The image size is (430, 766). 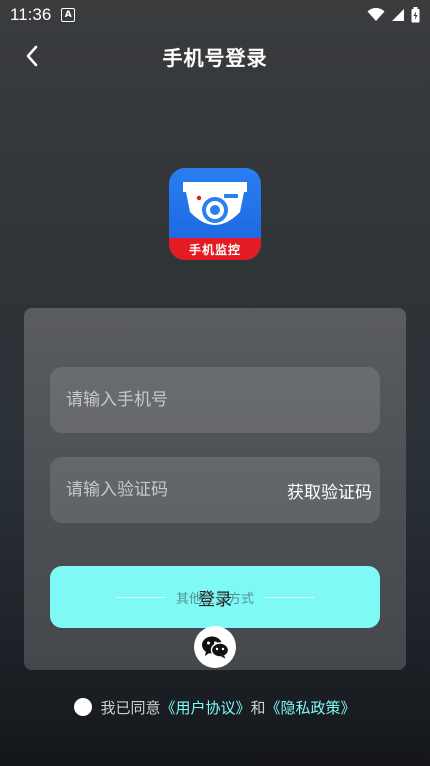 What do you see at coordinates (130, 707) in the screenshot?
I see `agree-prefix: 我已同意` at bounding box center [130, 707].